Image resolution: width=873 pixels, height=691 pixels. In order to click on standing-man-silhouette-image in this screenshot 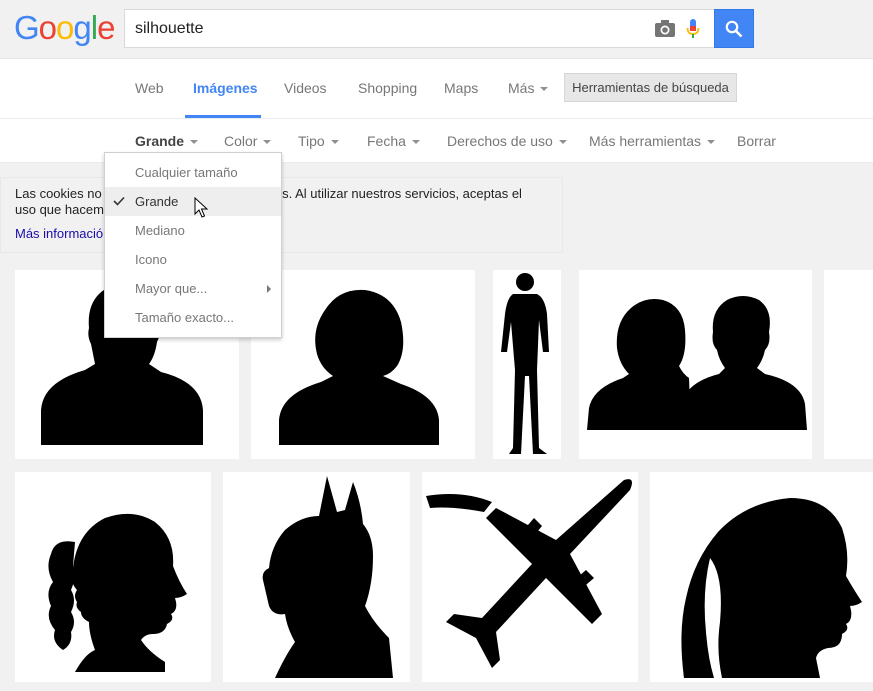, I will do `click(525, 363)`.